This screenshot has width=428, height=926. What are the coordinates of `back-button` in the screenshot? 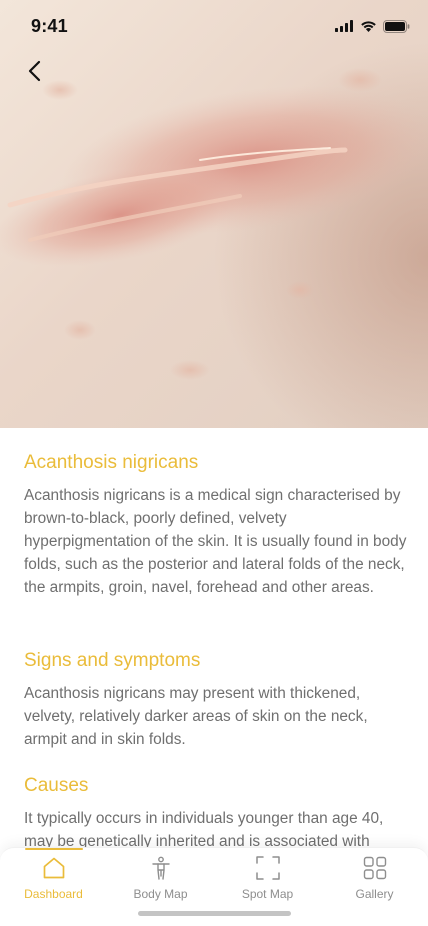 It's located at (35, 71).